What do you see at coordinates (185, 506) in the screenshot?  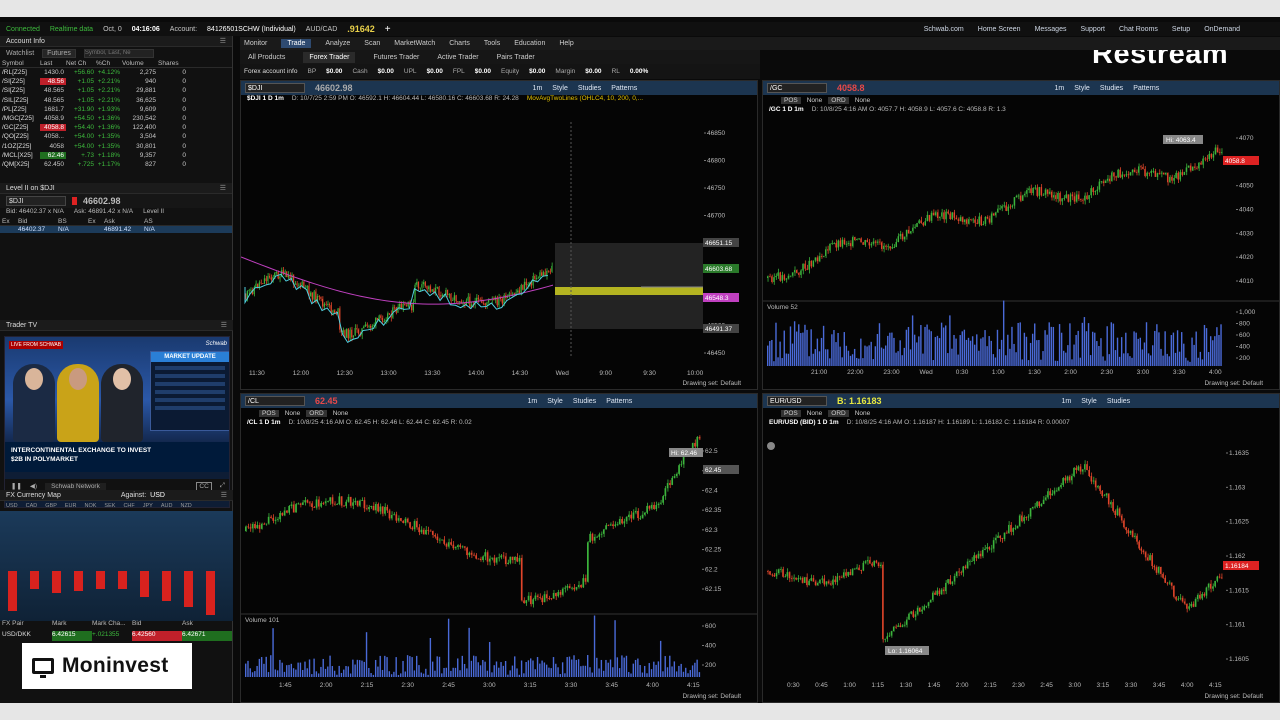 I see `fx-currency: NZD` at bounding box center [185, 506].